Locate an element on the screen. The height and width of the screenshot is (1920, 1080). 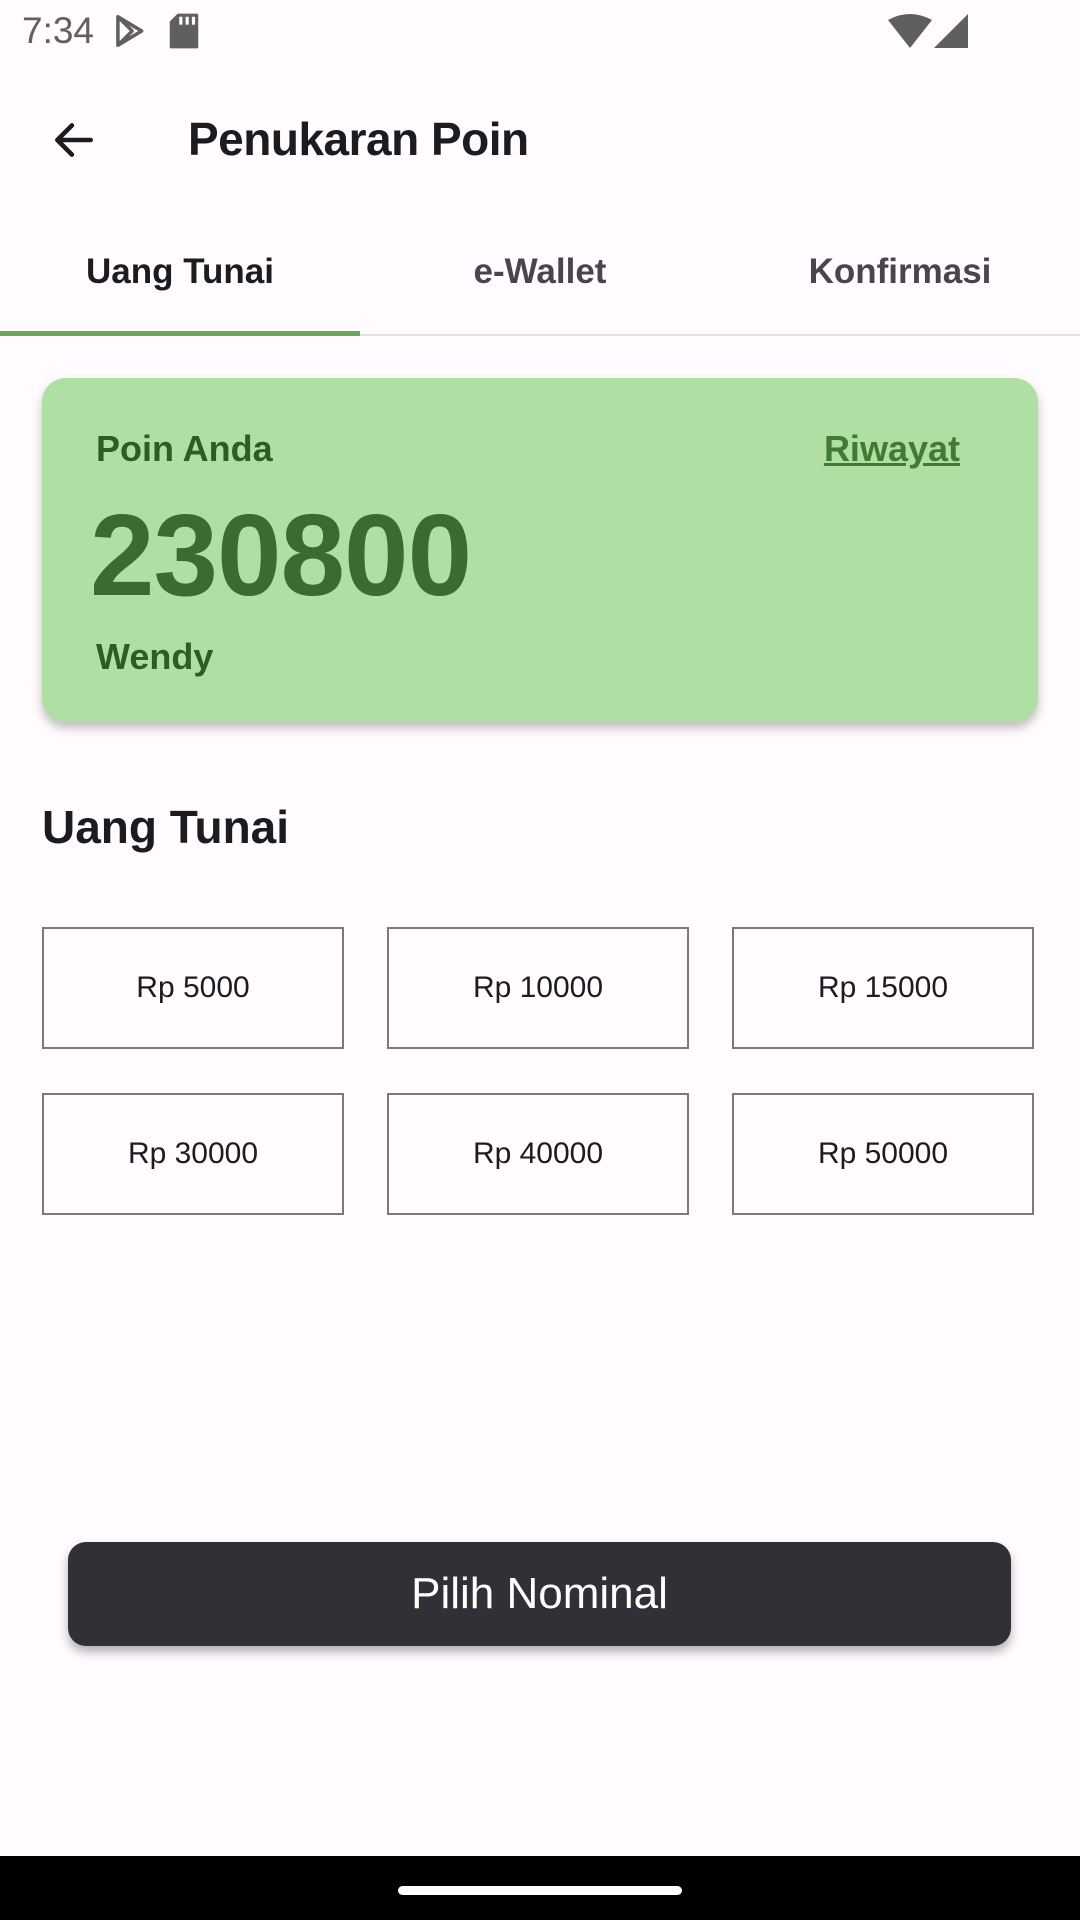
nominal-option-40000: Rp 40000 is located at coordinates (538, 1154).